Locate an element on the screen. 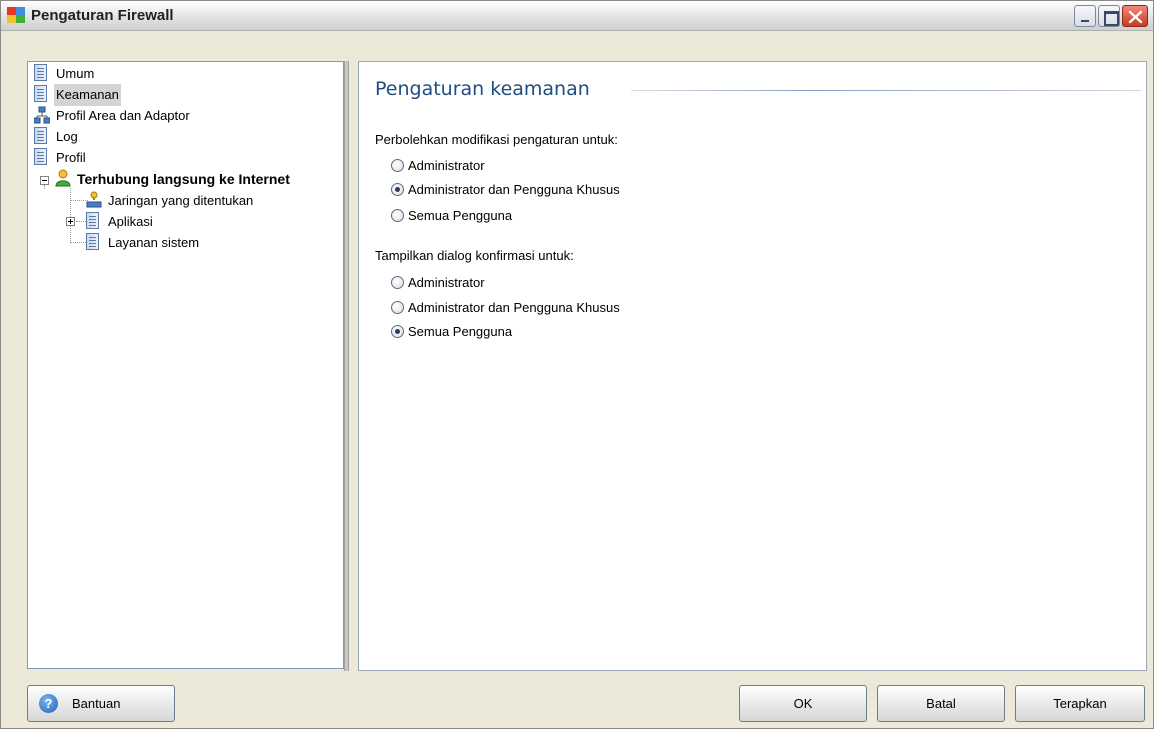 Image resolution: width=1154 pixels, height=729 pixels. tree-item-label: Keamanan is located at coordinates (87, 95).